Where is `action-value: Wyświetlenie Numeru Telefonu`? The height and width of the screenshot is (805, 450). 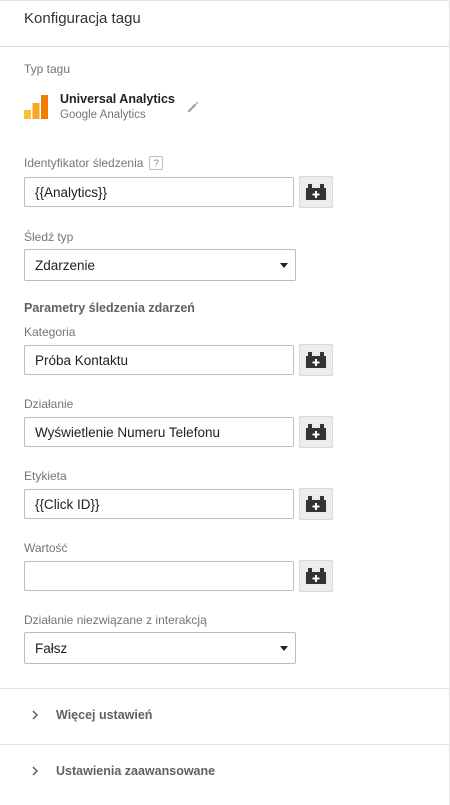
action-value: Wyświetlenie Numeru Telefonu is located at coordinates (127, 432).